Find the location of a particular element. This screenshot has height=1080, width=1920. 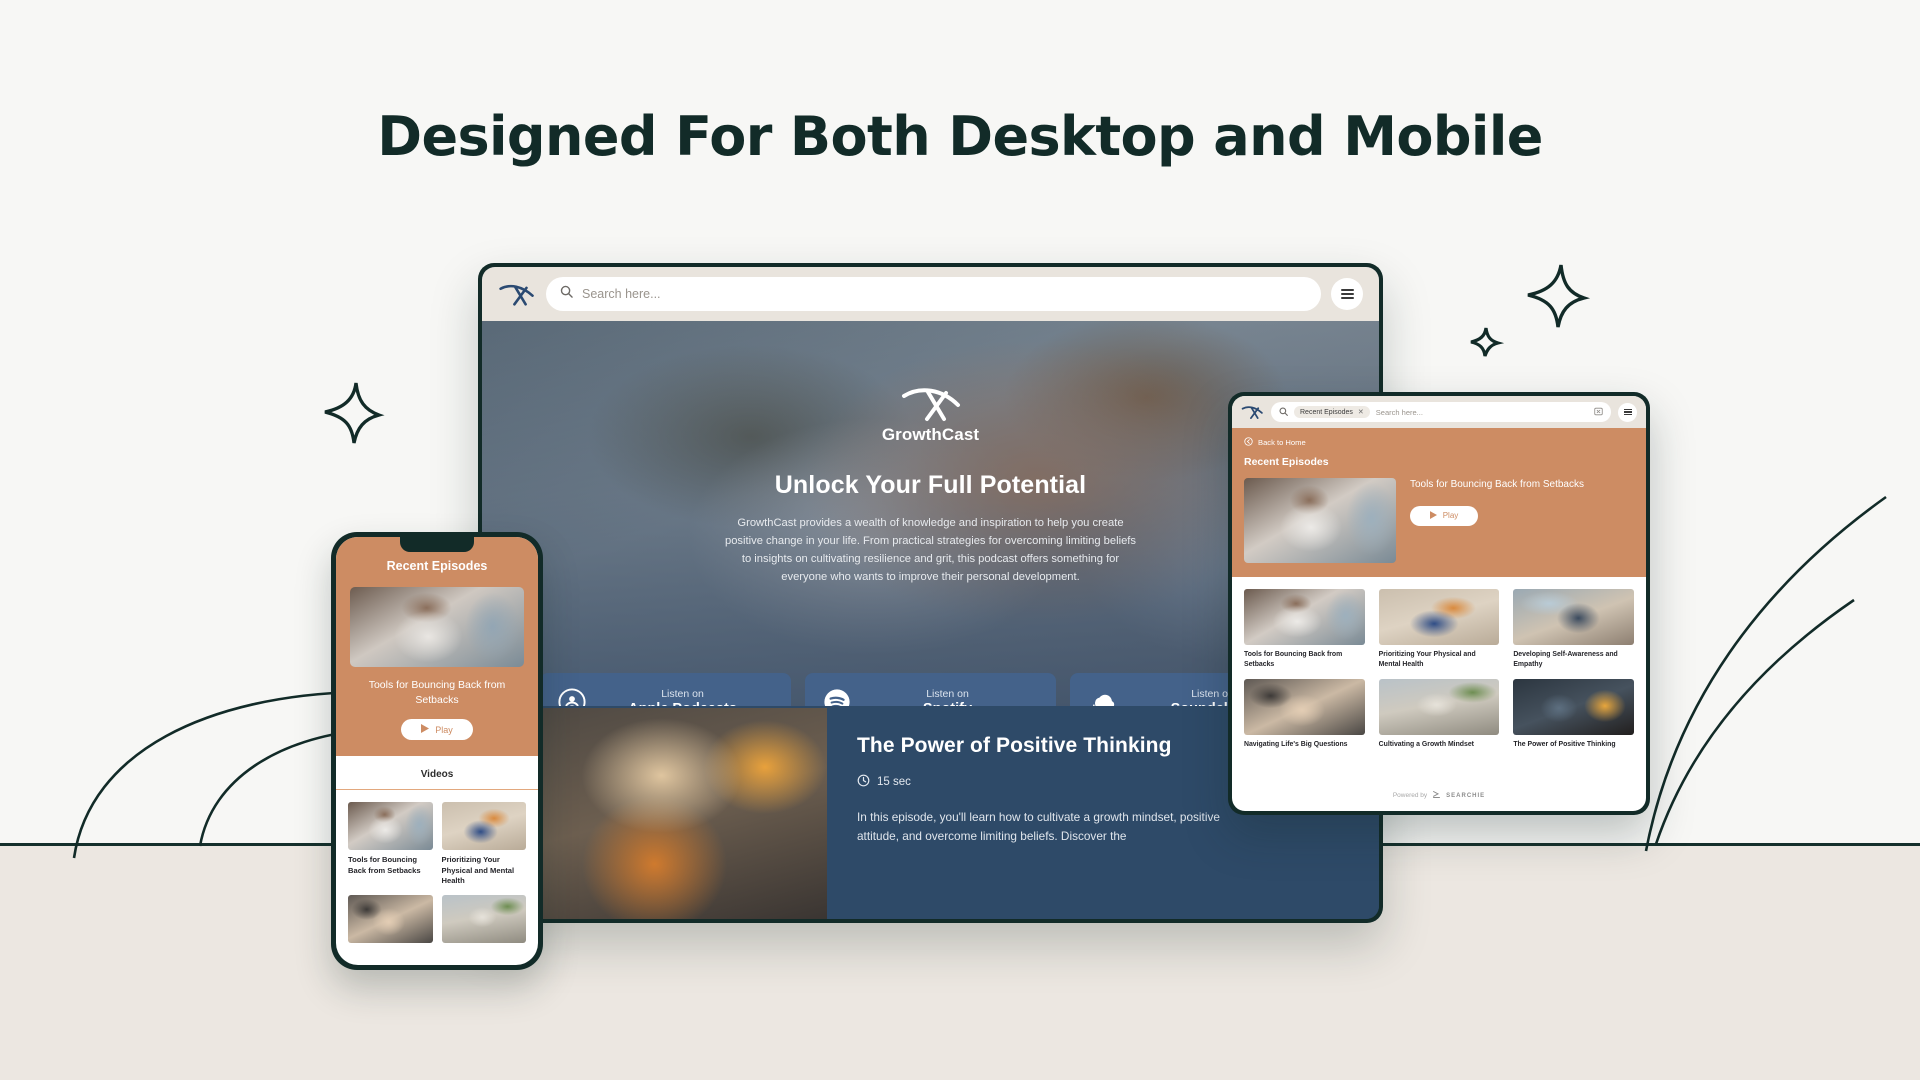

list-item: The Power of Positive Thinking is located at coordinates (1573, 714).